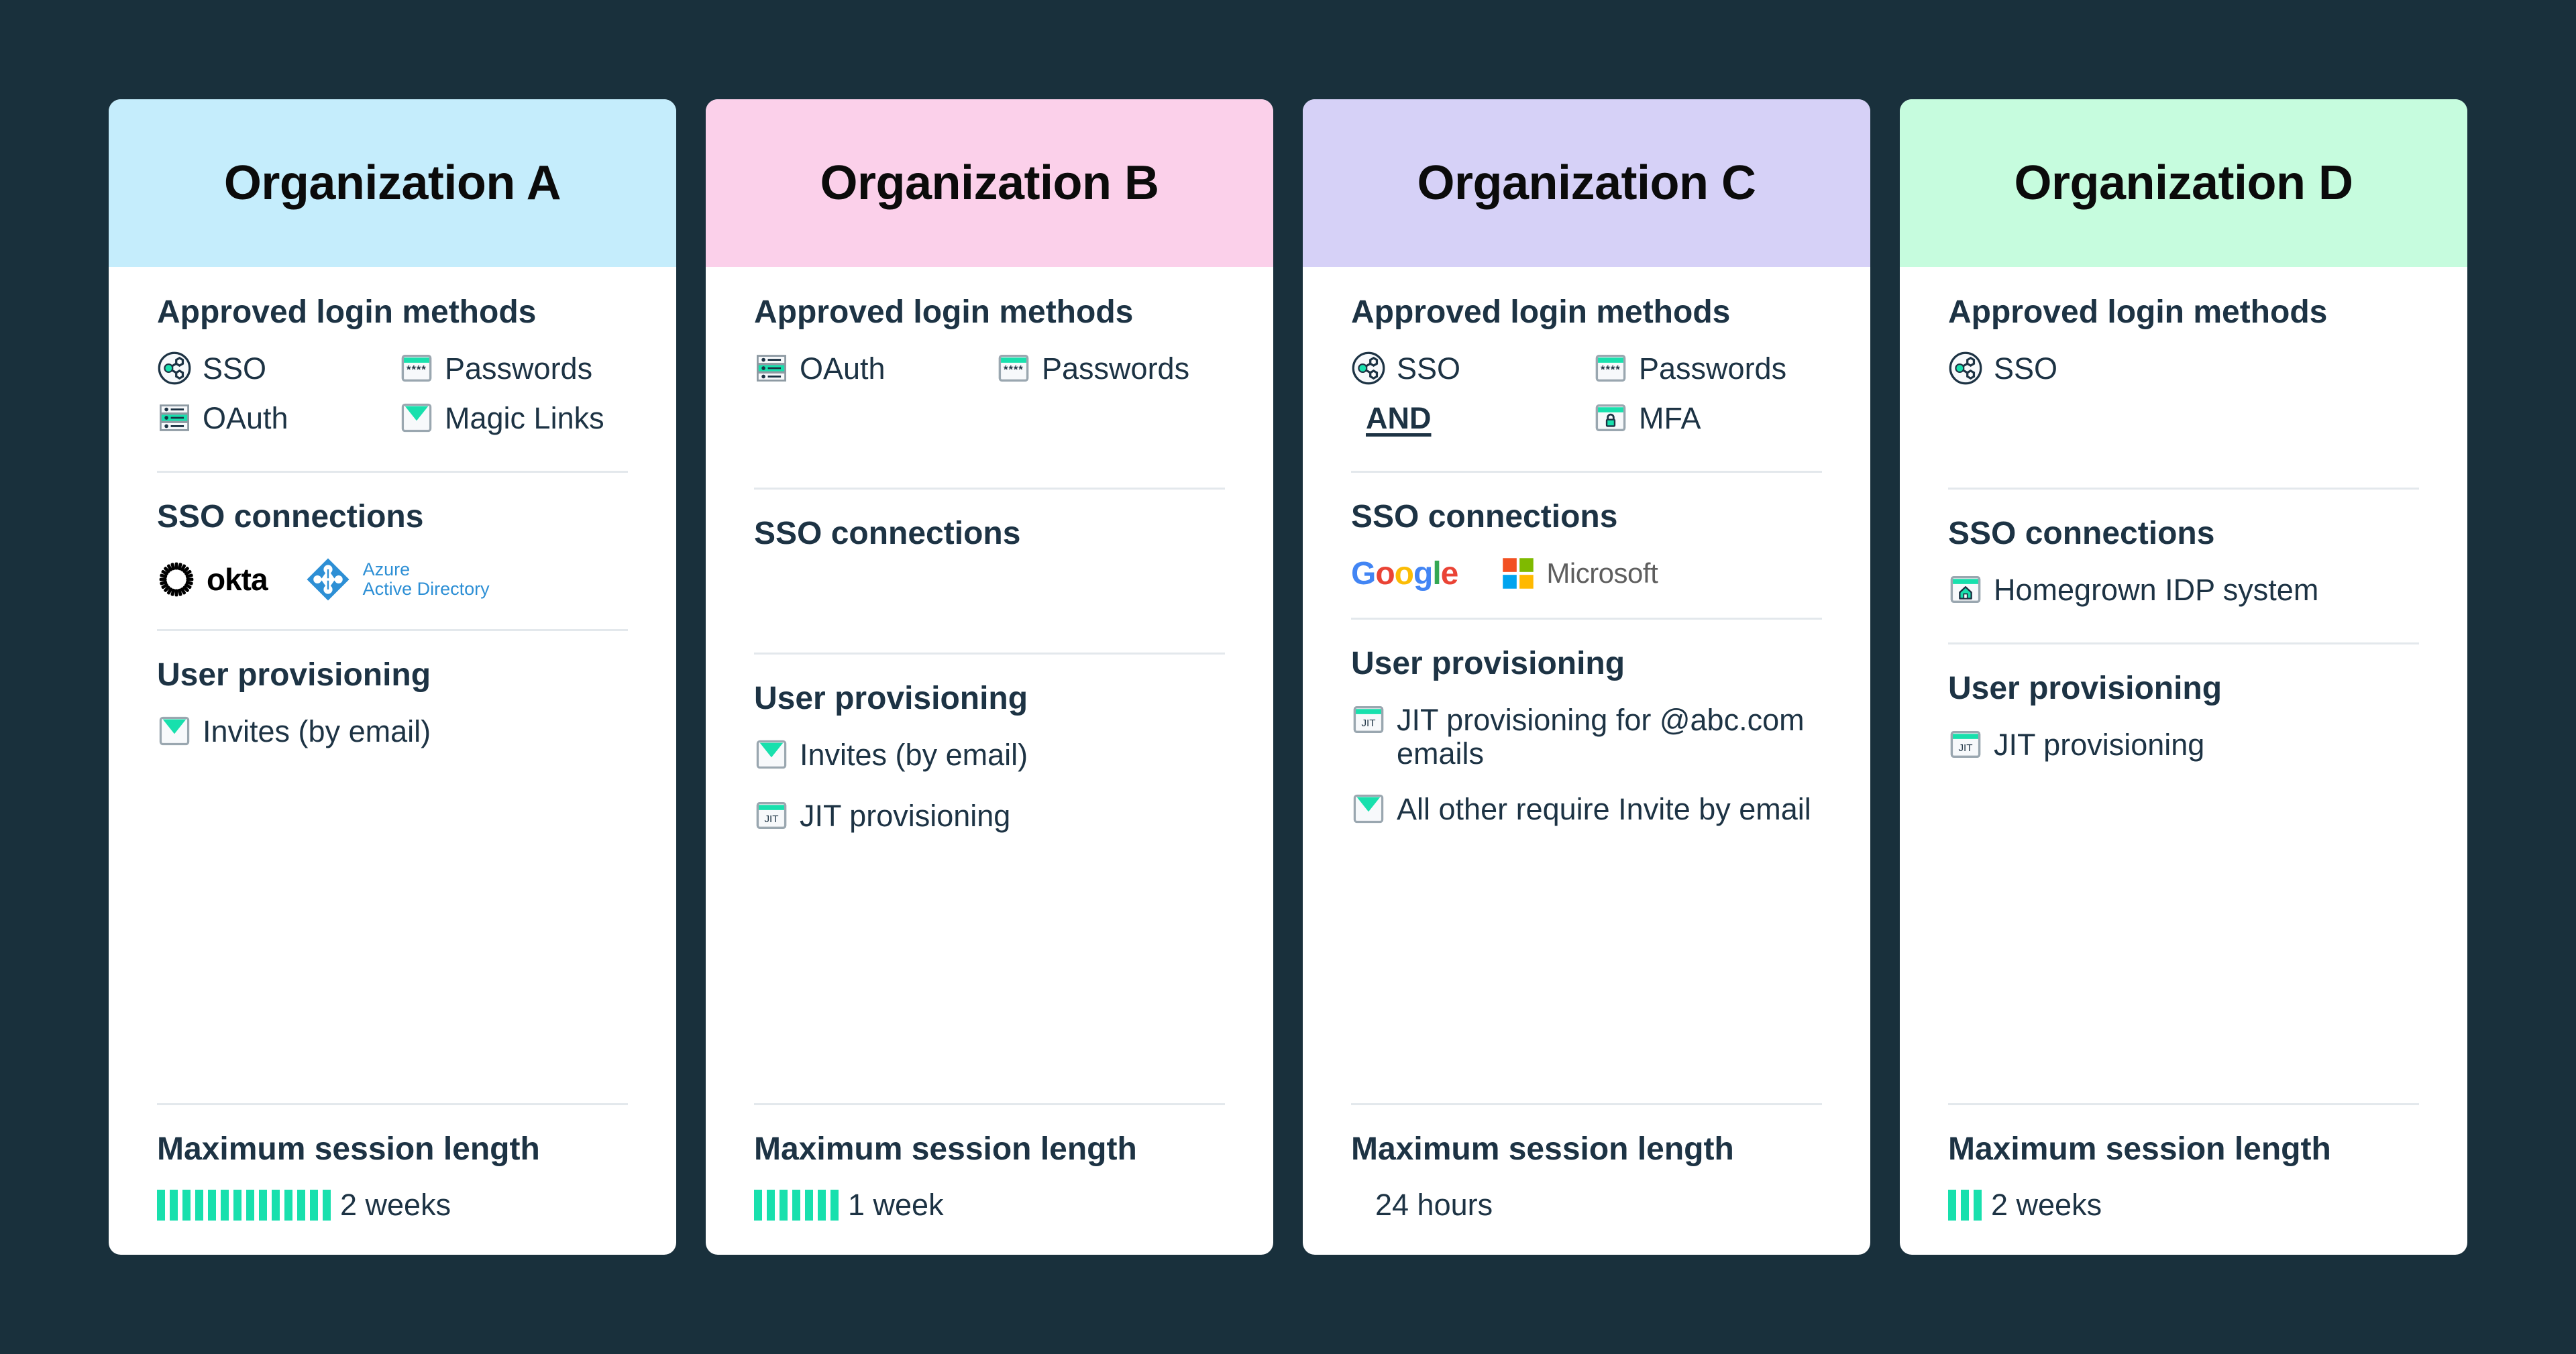 Image resolution: width=2576 pixels, height=1354 pixels. What do you see at coordinates (426, 579) in the screenshot?
I see `azure-ad-wordmark: Azure Active Directory` at bounding box center [426, 579].